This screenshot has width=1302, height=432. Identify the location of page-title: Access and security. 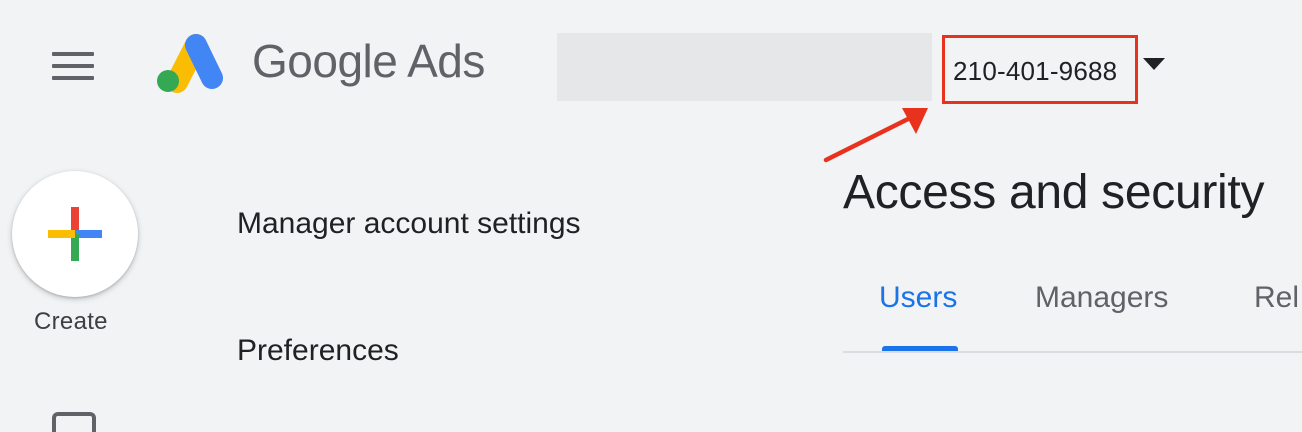
(1054, 192).